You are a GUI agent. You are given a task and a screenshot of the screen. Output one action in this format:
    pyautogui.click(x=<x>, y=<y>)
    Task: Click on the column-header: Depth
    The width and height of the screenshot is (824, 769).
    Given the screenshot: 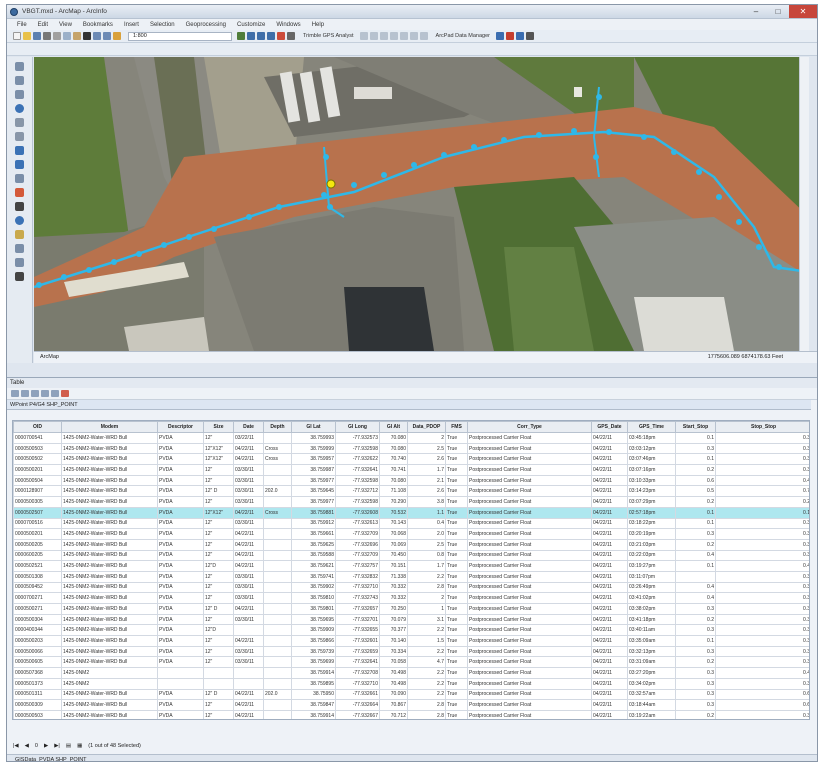 What is the action you would take?
    pyautogui.click(x=277, y=427)
    